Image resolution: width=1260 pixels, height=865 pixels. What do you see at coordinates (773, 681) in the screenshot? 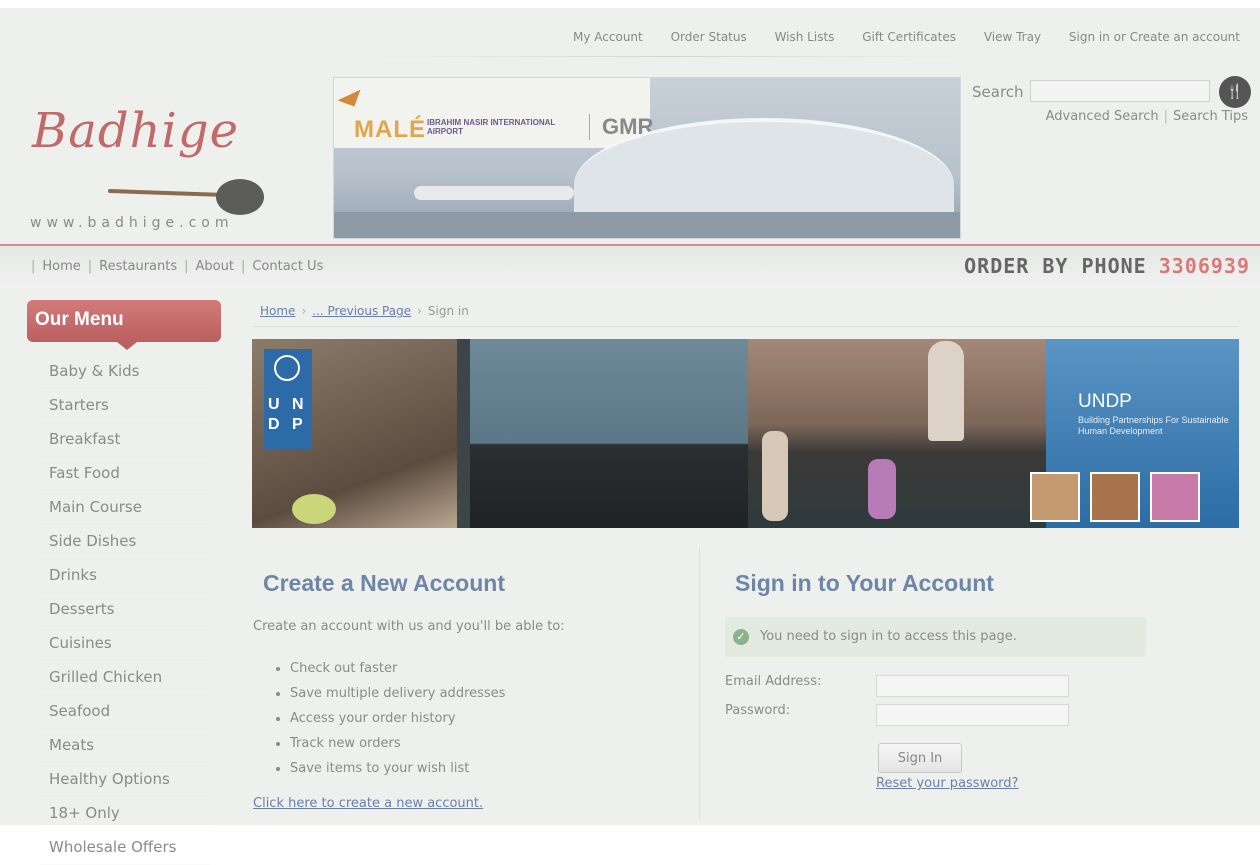
I see `email-label: Email Address:` at bounding box center [773, 681].